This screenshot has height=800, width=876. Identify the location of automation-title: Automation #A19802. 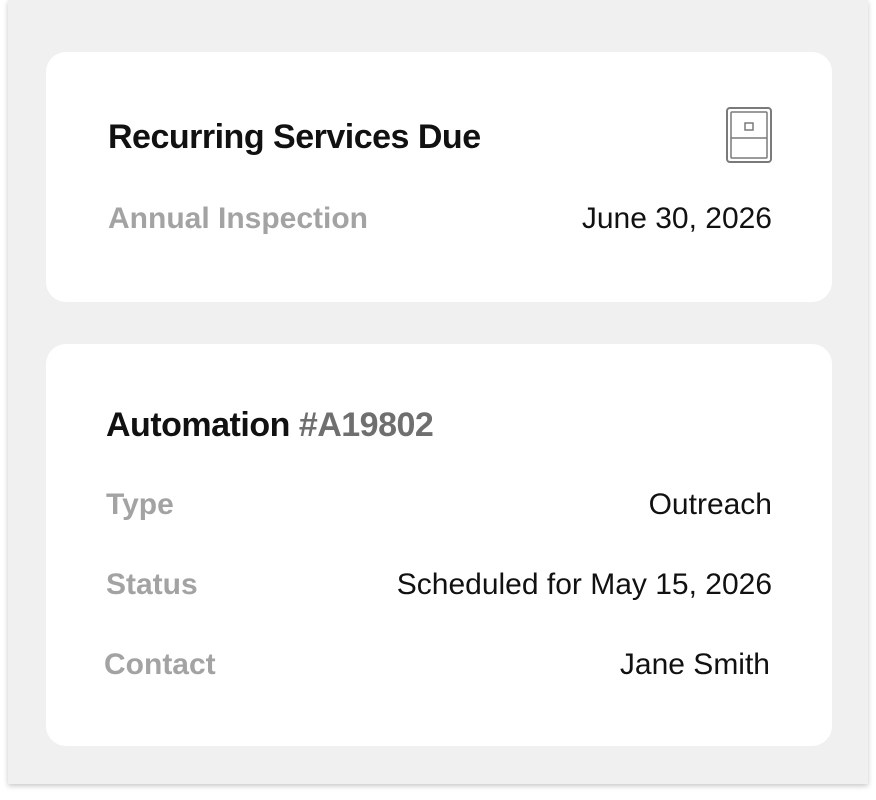
(270, 425).